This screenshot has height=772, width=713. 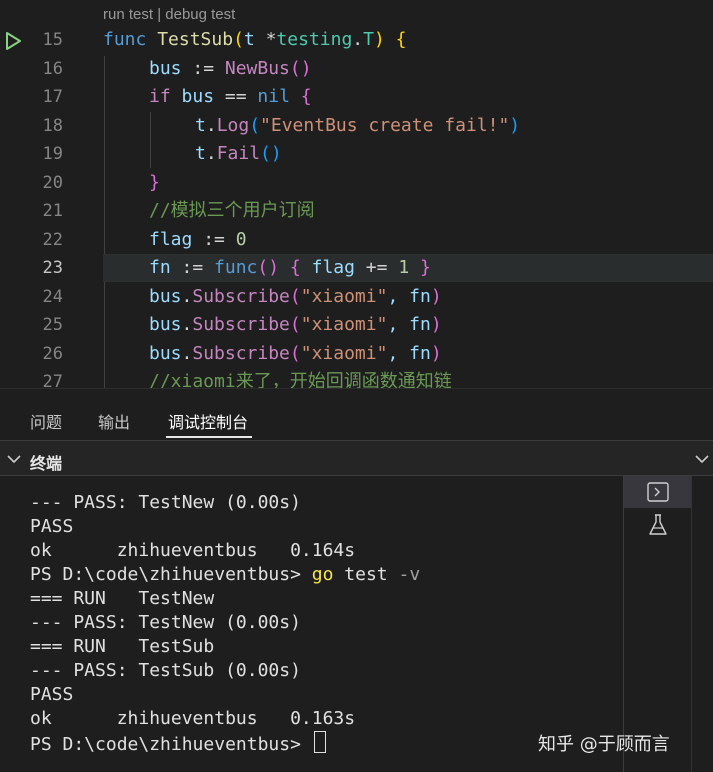 What do you see at coordinates (52, 40) in the screenshot?
I see `line-number: 15` at bounding box center [52, 40].